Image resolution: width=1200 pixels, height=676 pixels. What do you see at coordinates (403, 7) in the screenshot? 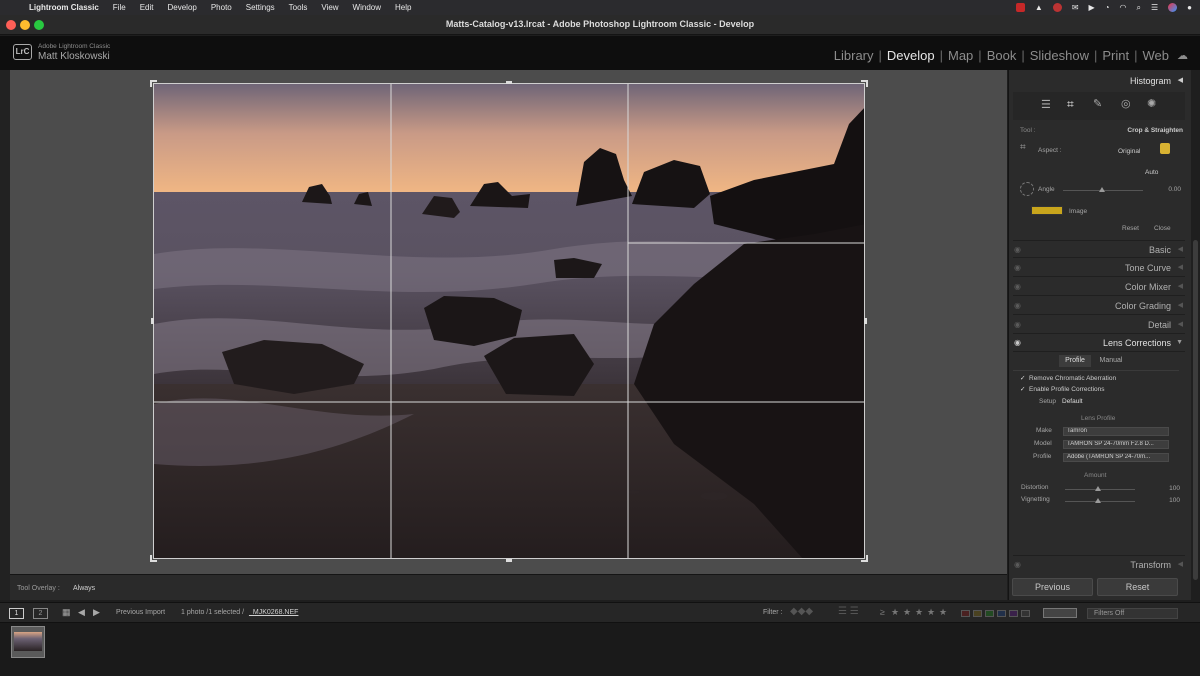
I see `menu-help: Help` at bounding box center [403, 7].